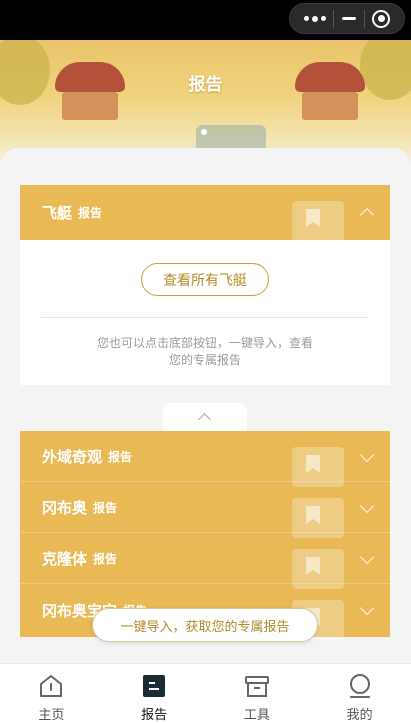 Image resolution: width=411 pixels, height=723 pixels. I want to click on section-title: 外域奇观, so click(72, 456).